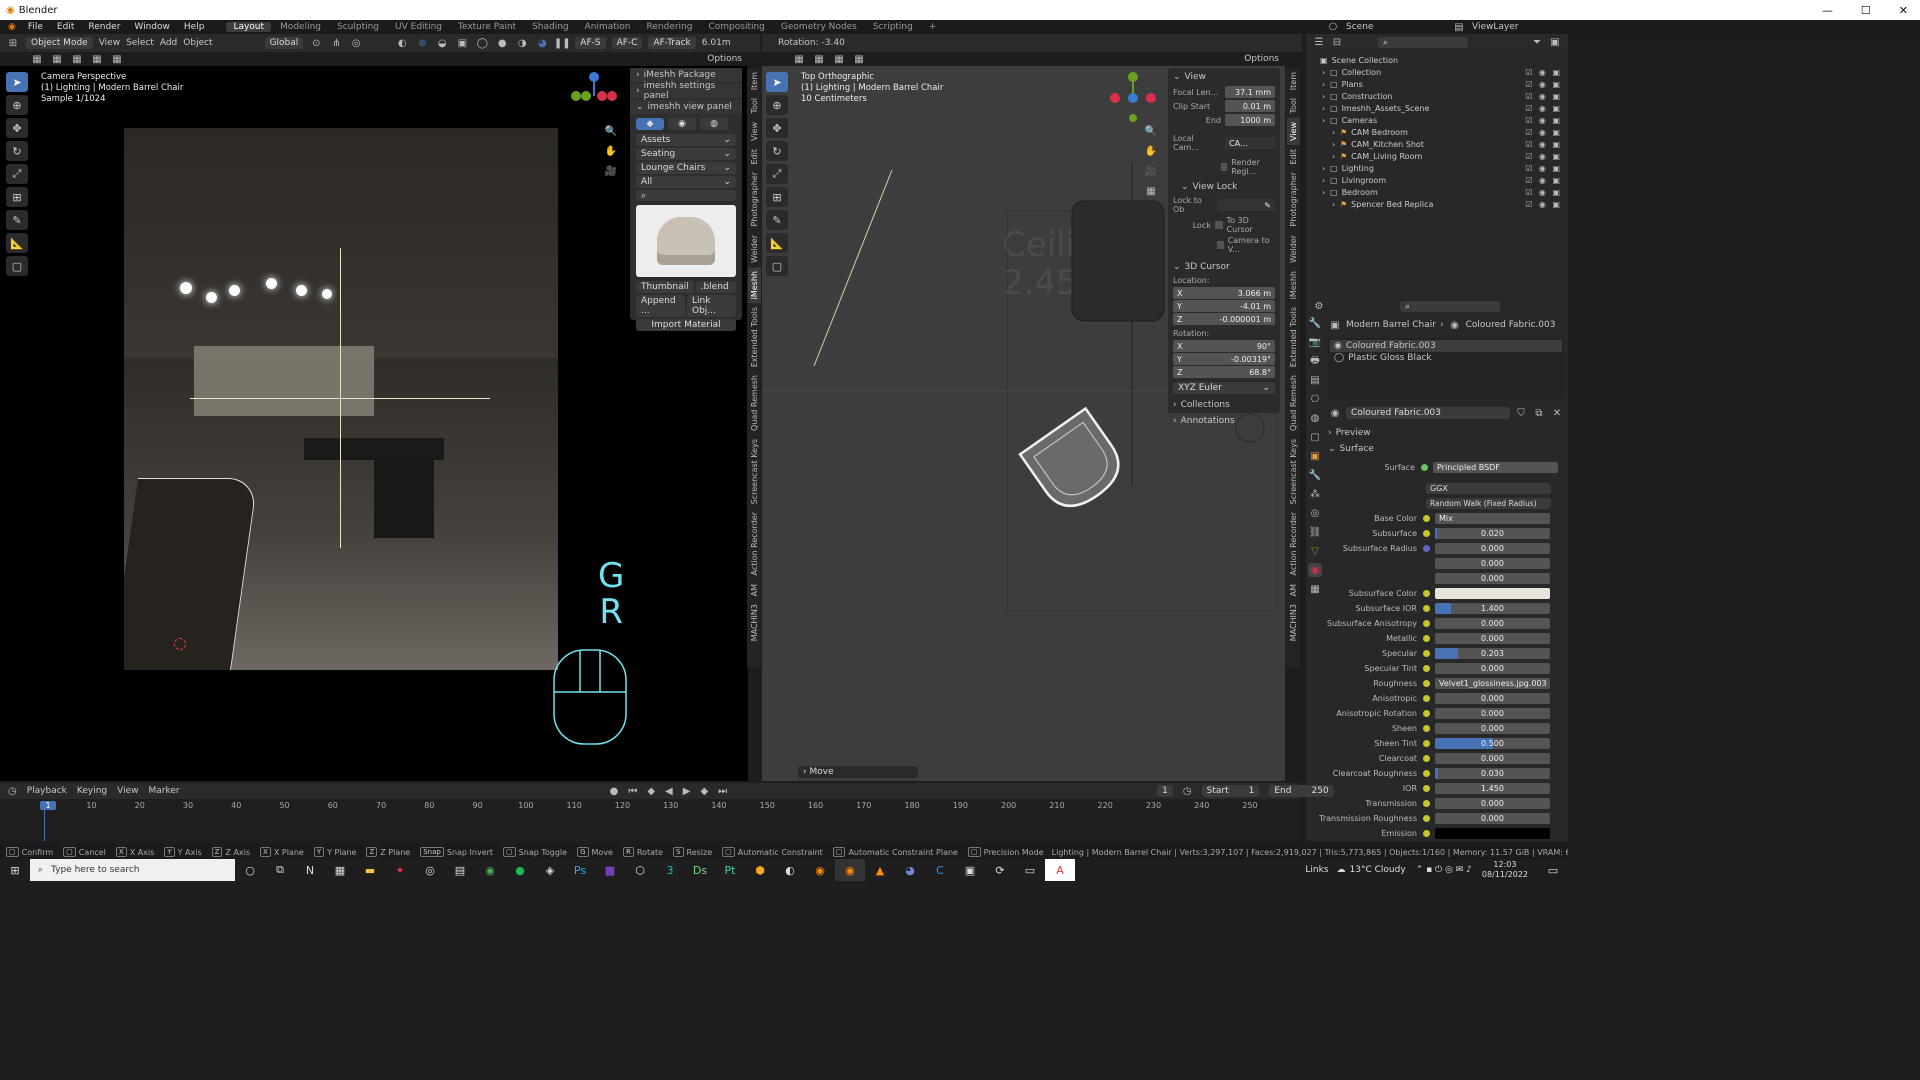 Image resolution: width=1920 pixels, height=1080 pixels. What do you see at coordinates (430, 870) in the screenshot?
I see `app-icon-2: ◎` at bounding box center [430, 870].